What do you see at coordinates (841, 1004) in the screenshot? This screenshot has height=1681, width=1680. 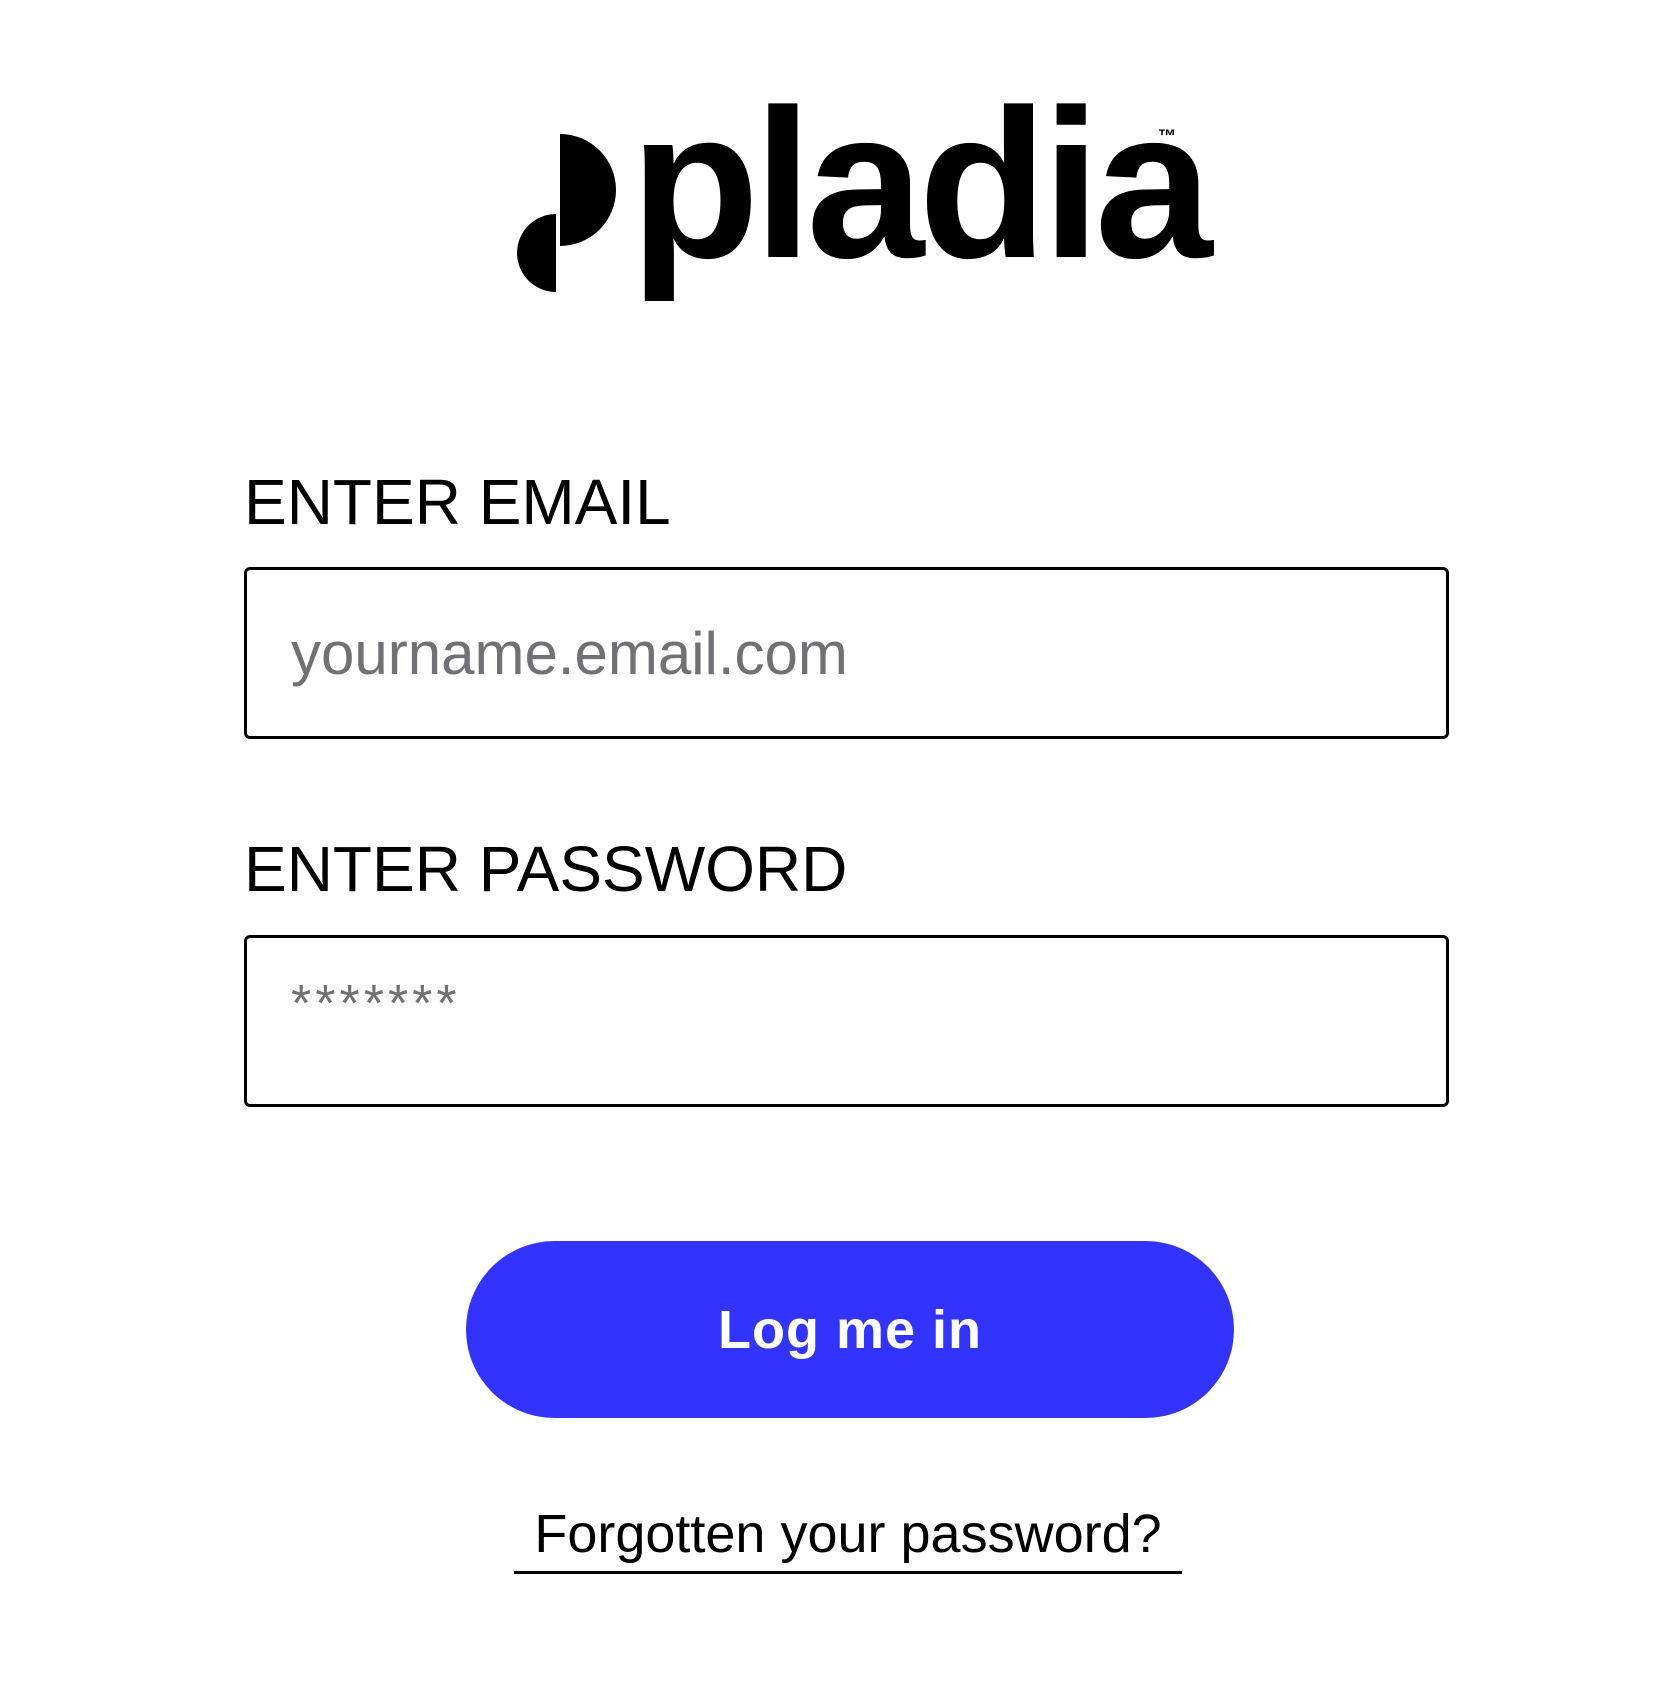 I see `password-field` at bounding box center [841, 1004].